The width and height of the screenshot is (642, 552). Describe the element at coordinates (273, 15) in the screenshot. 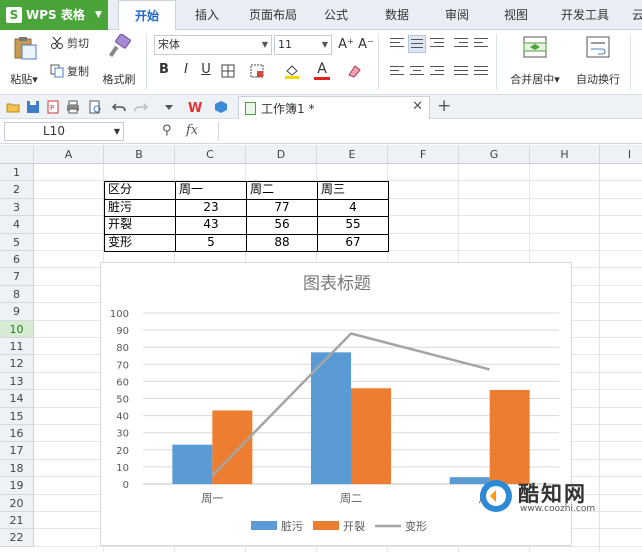

I see `tab-2: 页面布局` at that location.